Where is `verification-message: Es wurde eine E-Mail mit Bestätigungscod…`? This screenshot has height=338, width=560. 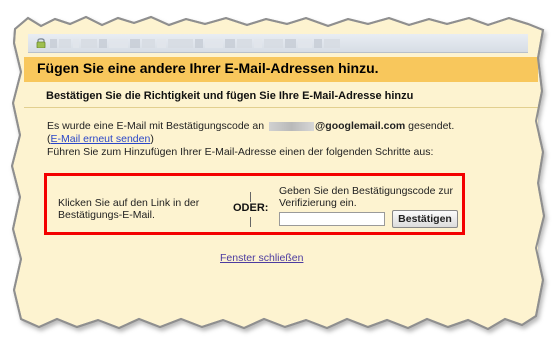 verification-message: Es wurde eine E-Mail mit Bestätigungscod… is located at coordinates (272, 139).